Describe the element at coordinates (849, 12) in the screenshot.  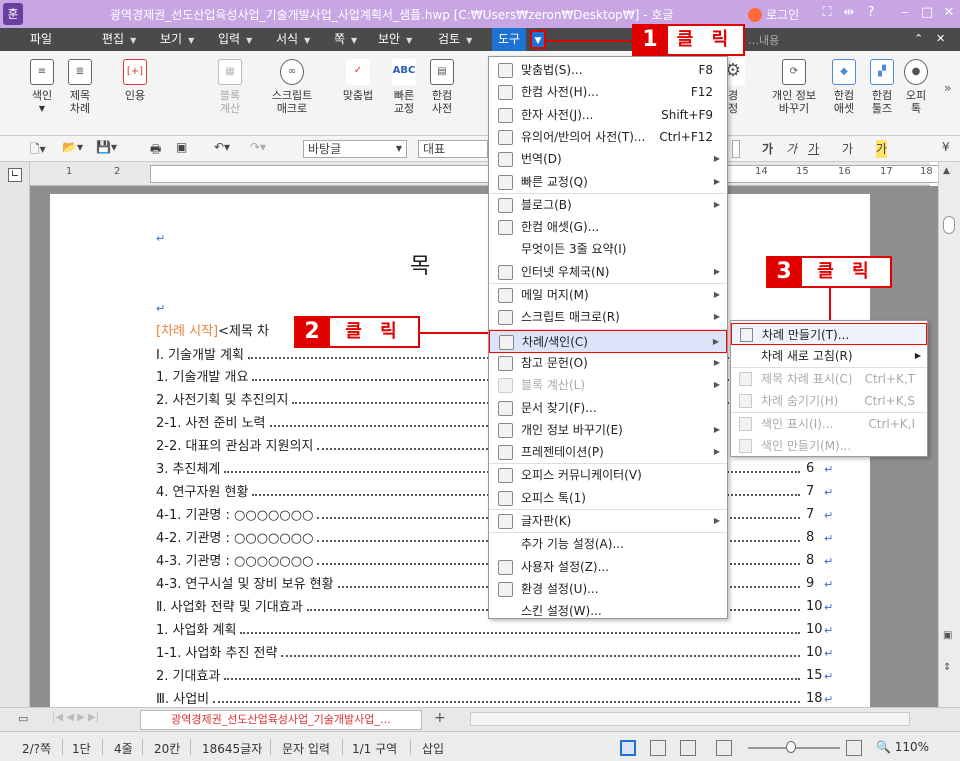
I see `split-icon: ⇹` at that location.